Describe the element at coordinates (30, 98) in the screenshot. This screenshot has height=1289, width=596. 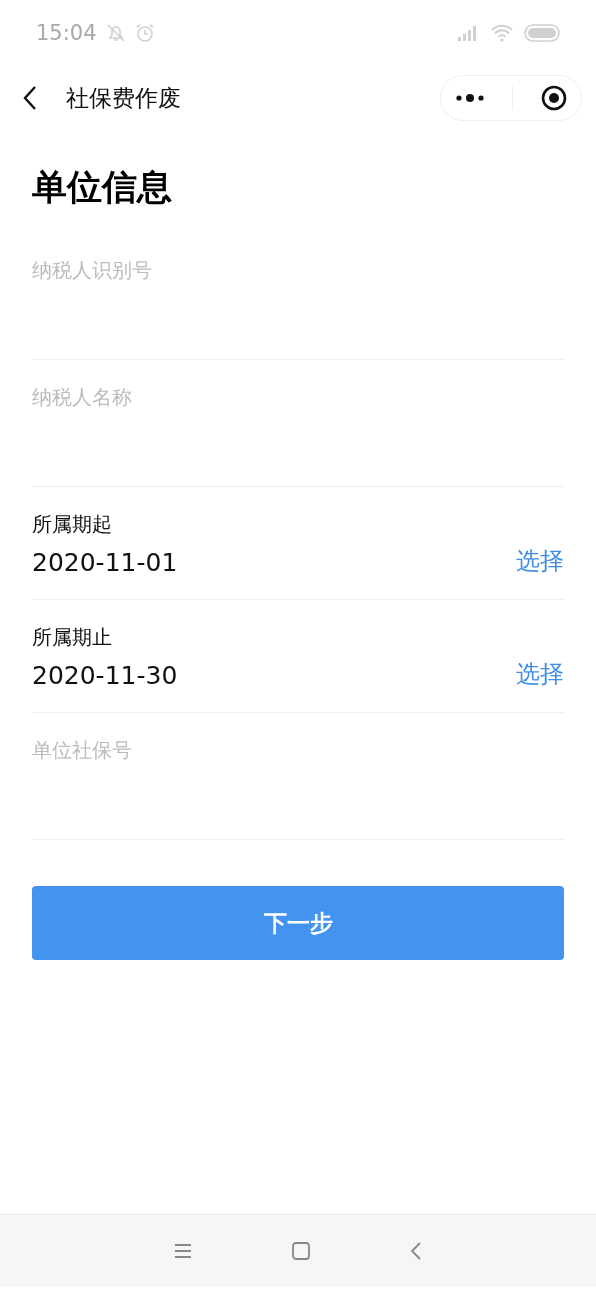
I see `back-icon` at that location.